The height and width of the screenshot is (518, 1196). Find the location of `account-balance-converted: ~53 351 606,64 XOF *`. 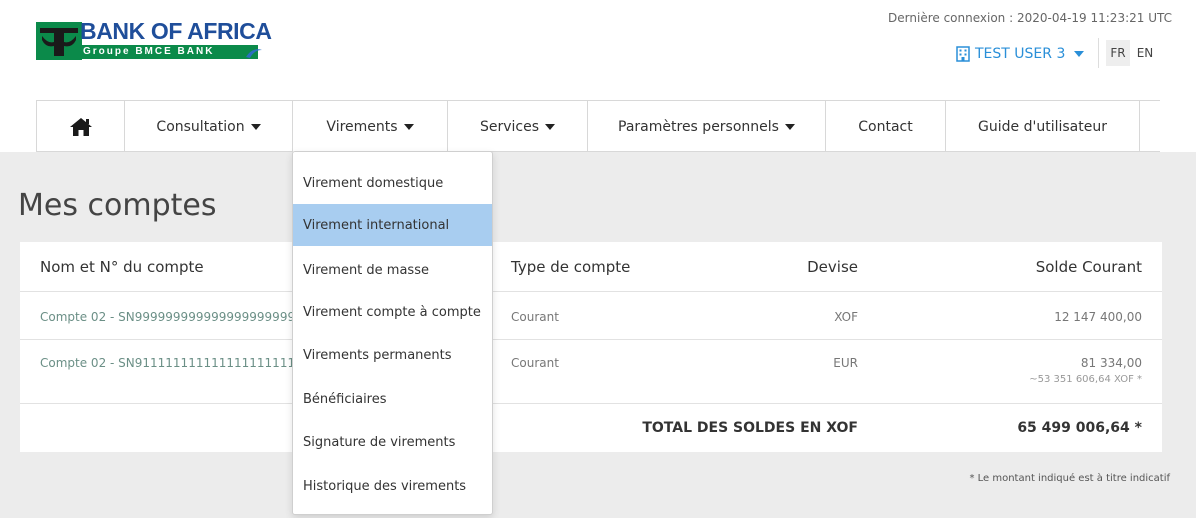

account-balance-converted: ~53 351 606,64 XOF * is located at coordinates (1085, 379).